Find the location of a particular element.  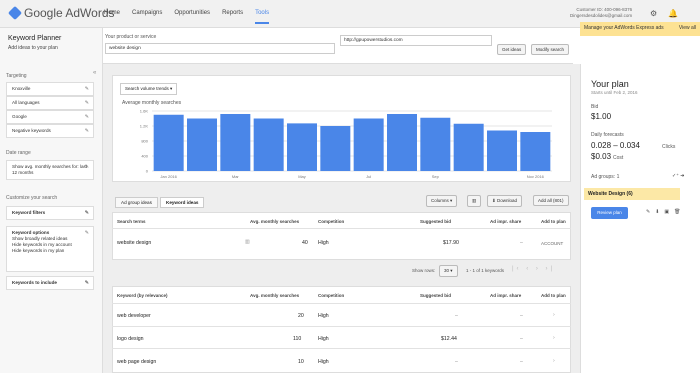

columns-button: Columns ▾ is located at coordinates (442, 201).